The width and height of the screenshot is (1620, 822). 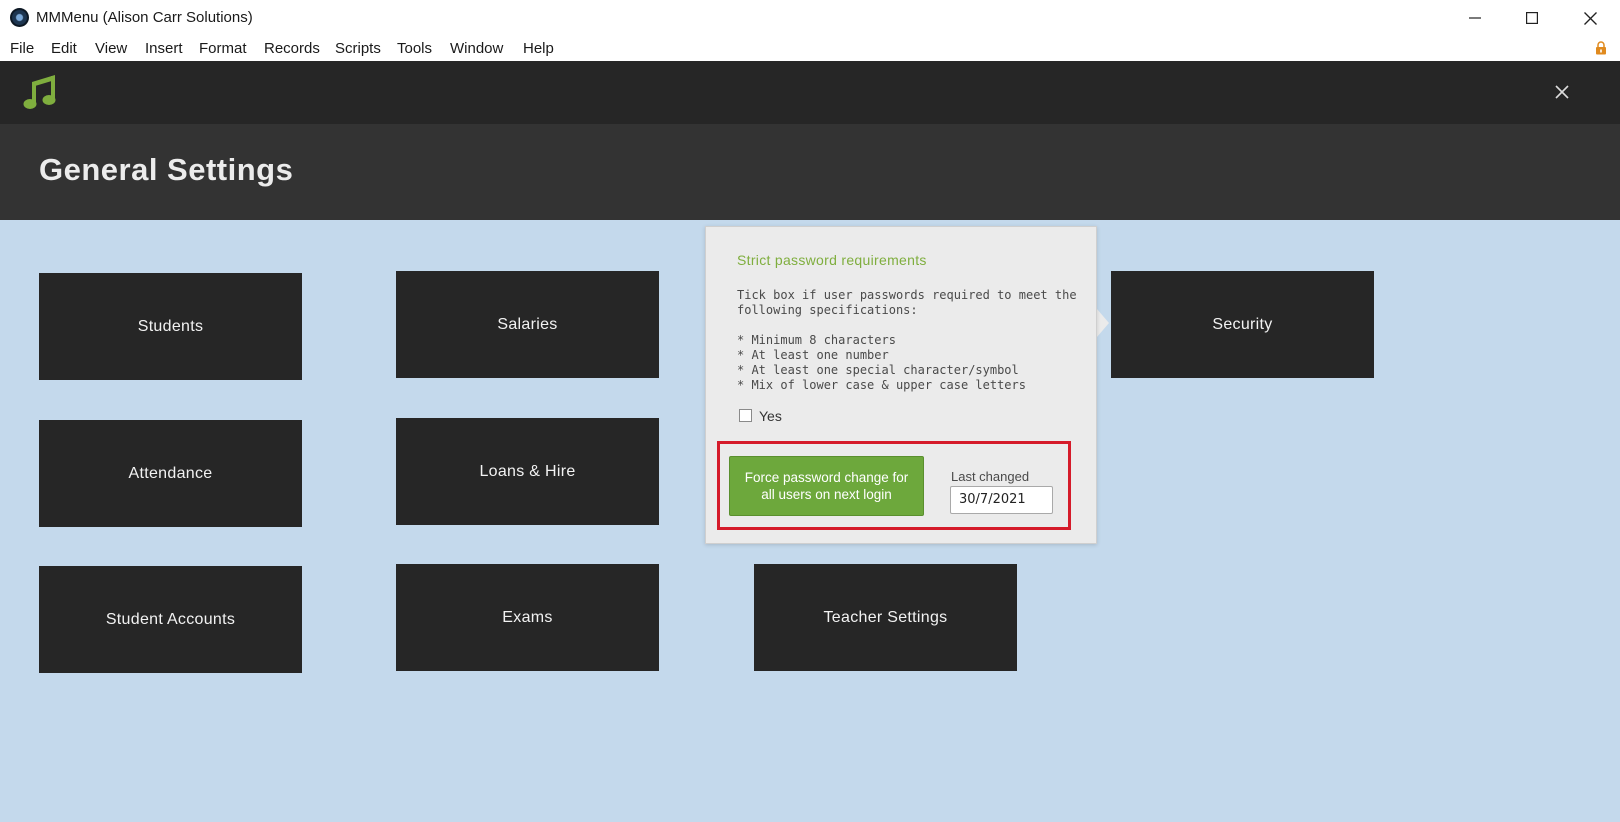 I want to click on last-changed-field: 30/7/2021, so click(x=1001, y=500).